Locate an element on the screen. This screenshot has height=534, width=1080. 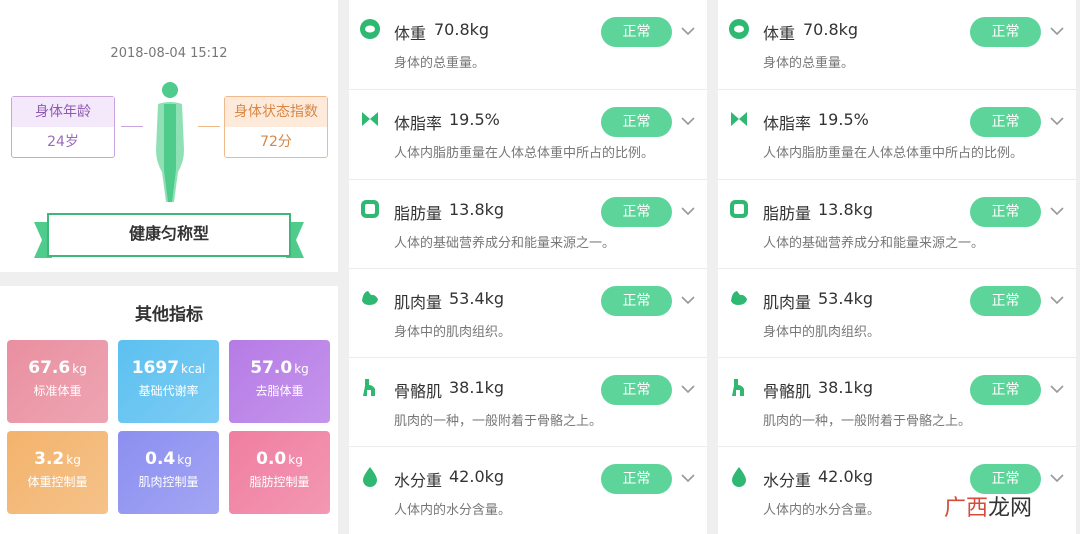
other-metrics-title: 其他指标 is located at coordinates (169, 315).